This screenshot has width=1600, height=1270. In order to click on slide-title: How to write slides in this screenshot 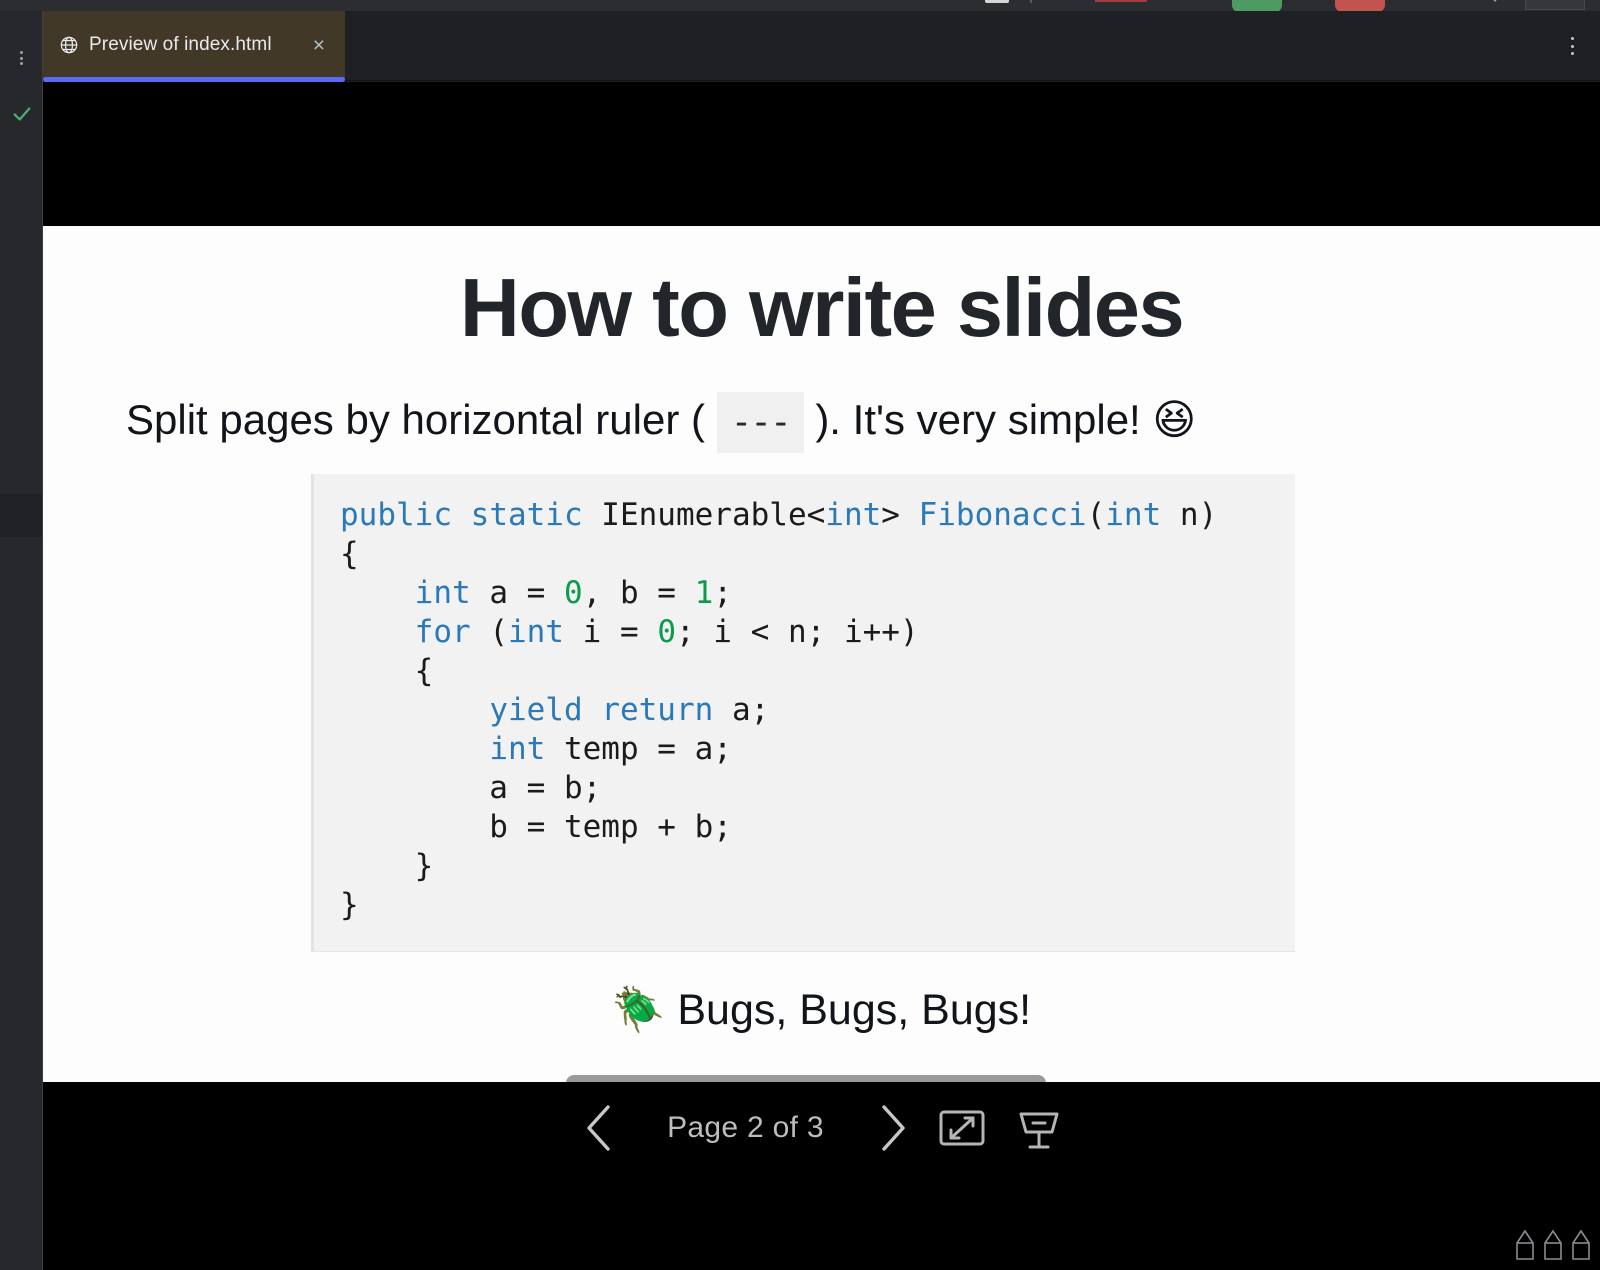, I will do `click(822, 307)`.